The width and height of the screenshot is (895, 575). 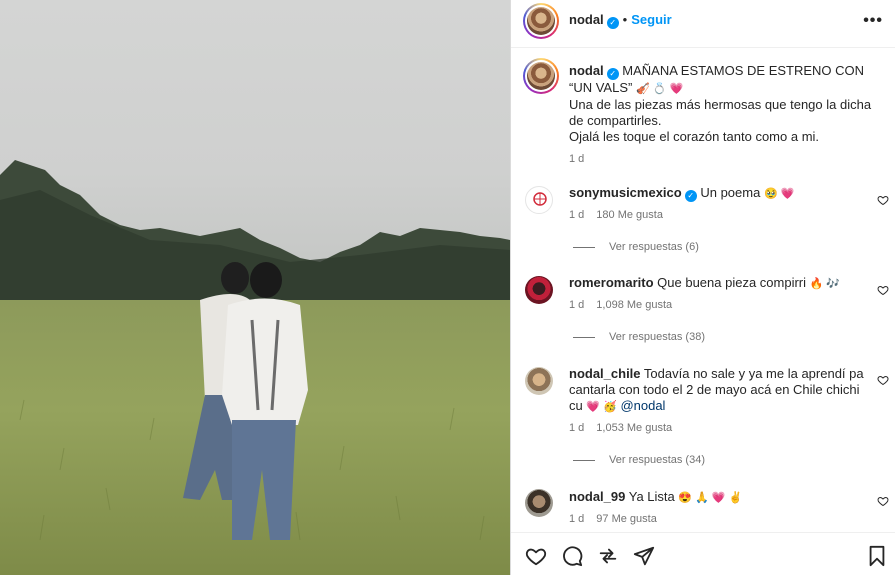 What do you see at coordinates (605, 373) in the screenshot?
I see `comment-username: nodal_chile` at bounding box center [605, 373].